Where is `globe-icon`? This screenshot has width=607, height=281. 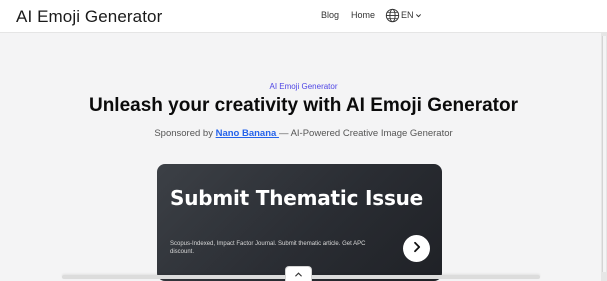
globe-icon is located at coordinates (392, 15).